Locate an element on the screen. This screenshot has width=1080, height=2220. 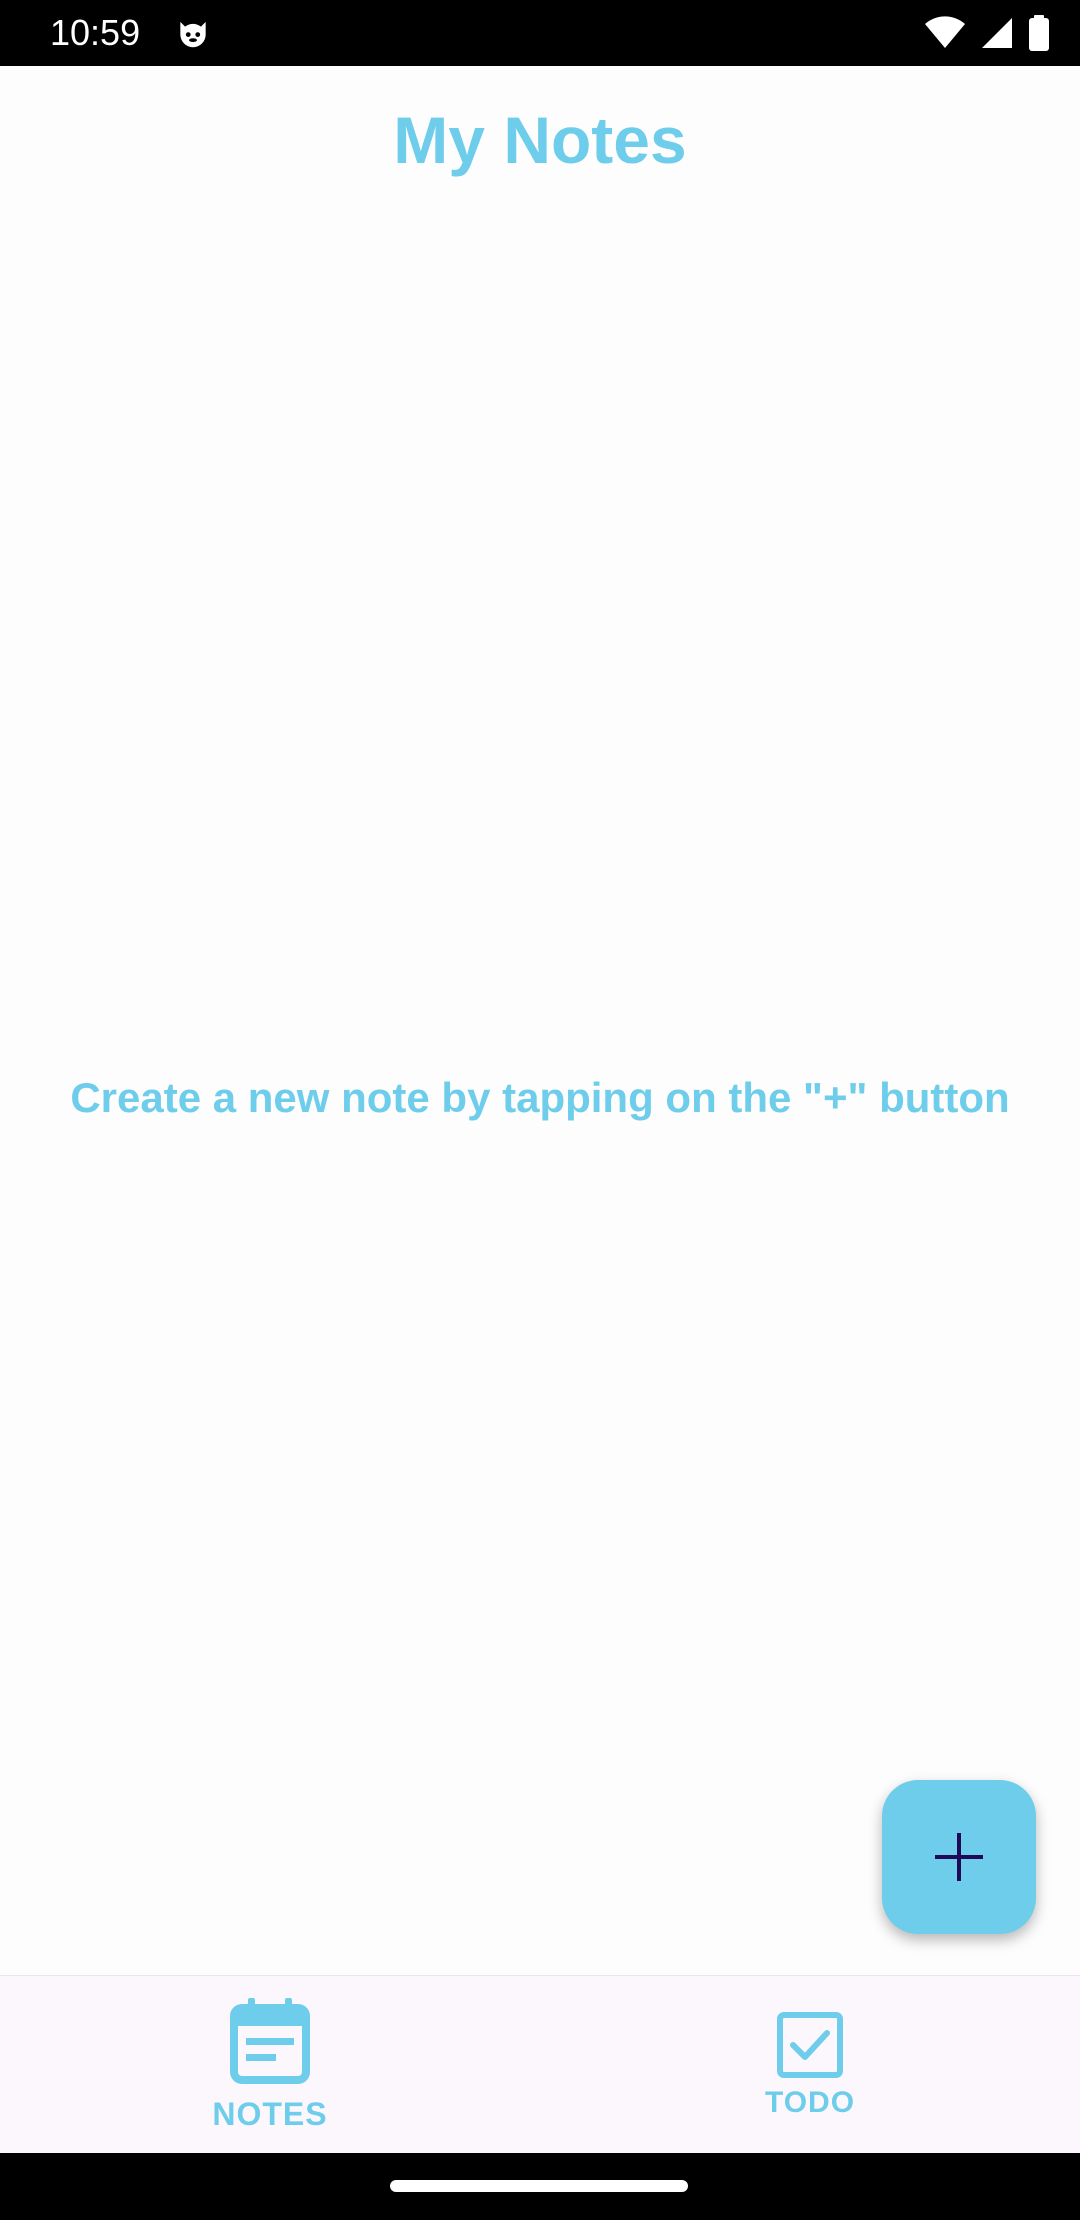
battery-icon is located at coordinates (1039, 33).